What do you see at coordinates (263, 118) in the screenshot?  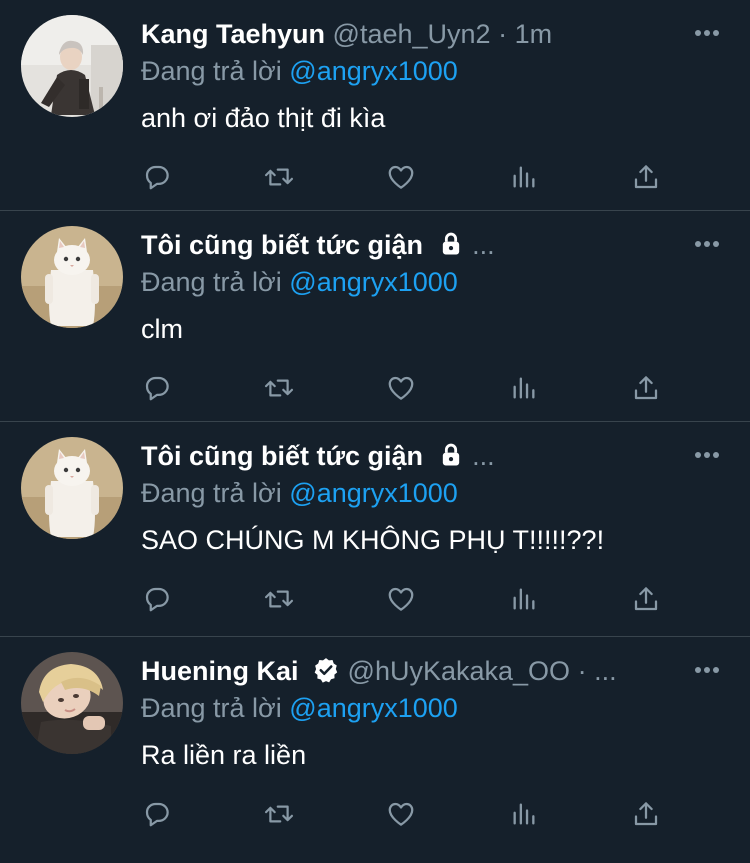 I see `tweet-text: anh ơi đảo thịt đi kìa` at bounding box center [263, 118].